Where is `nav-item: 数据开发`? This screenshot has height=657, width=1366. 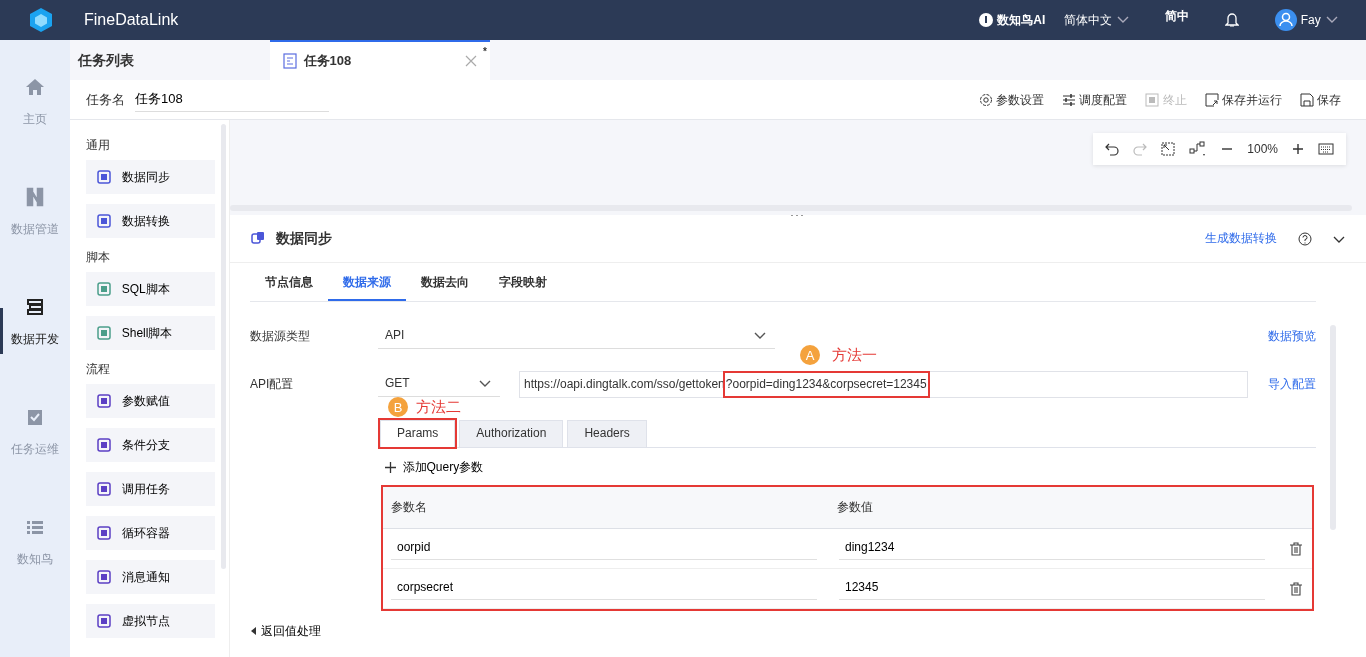 nav-item: 数据开发 is located at coordinates (35, 315).